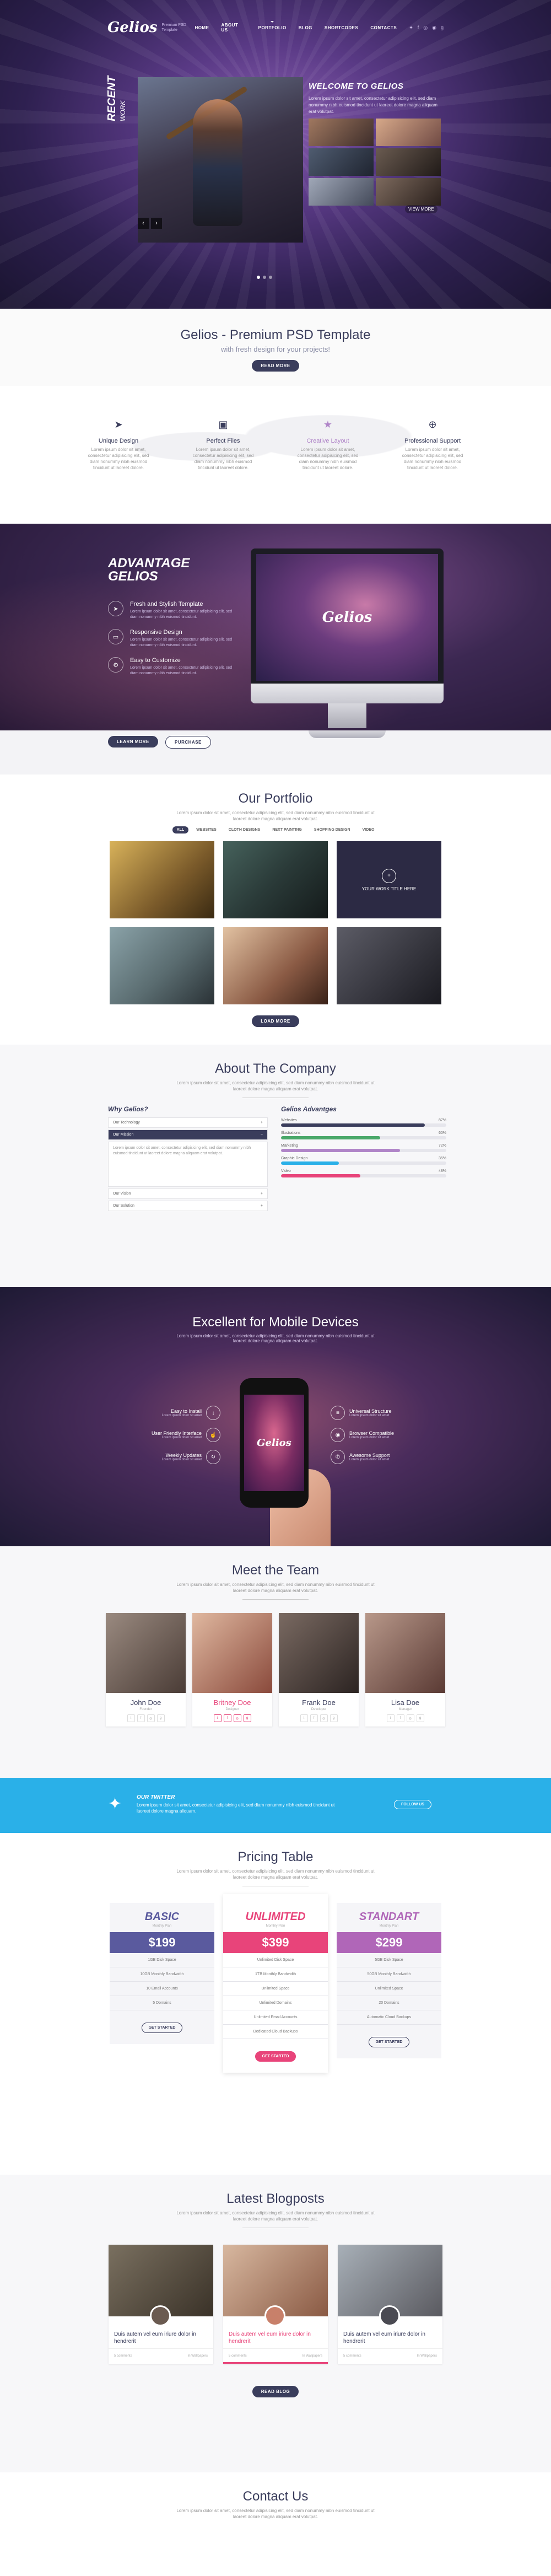  I want to click on monitor-stand, so click(347, 715).